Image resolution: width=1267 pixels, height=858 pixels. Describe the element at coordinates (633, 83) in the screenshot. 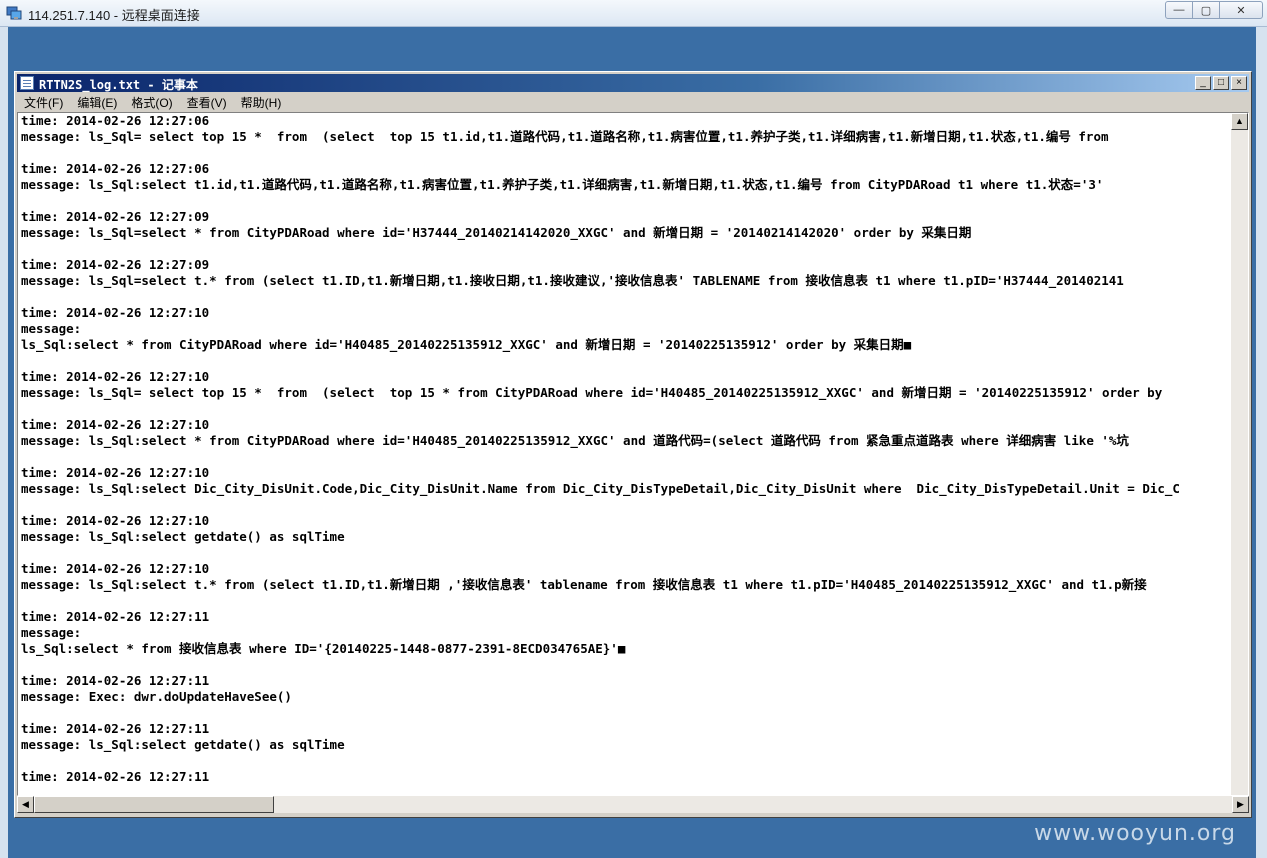

I see `notepad-title-bar: RTTN2S_log.txt - 记事本 _ □ ×` at that location.